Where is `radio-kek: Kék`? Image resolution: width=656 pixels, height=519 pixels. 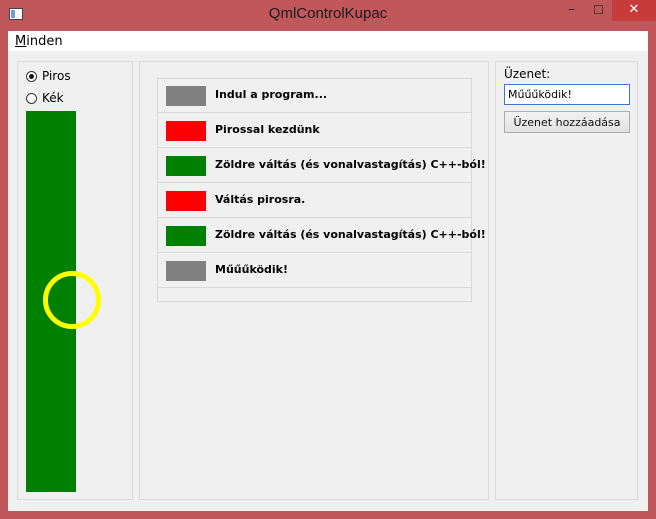 radio-kek: Kék is located at coordinates (45, 98).